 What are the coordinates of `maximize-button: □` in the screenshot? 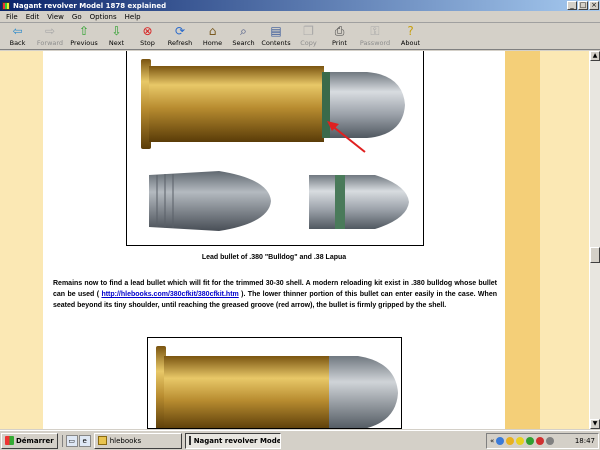 It's located at (583, 5).